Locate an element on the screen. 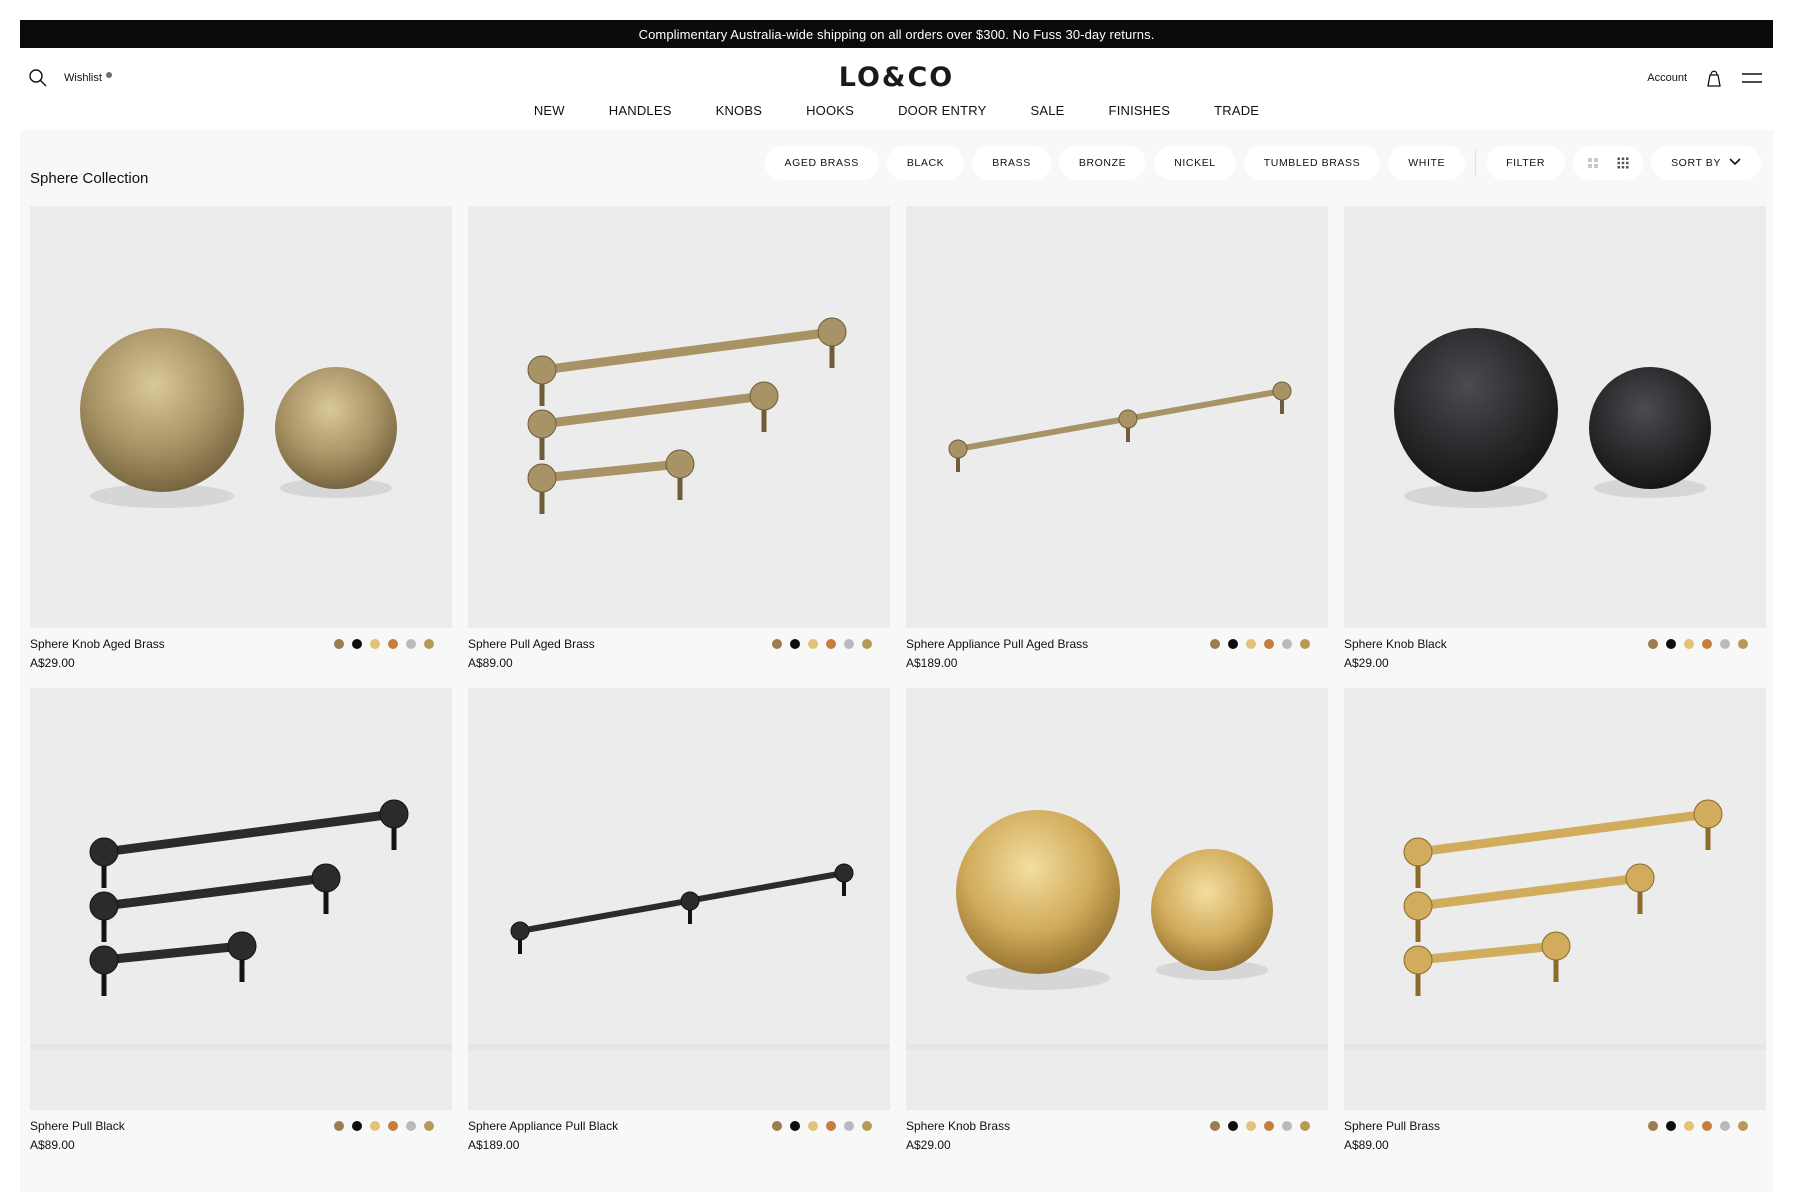 This screenshot has width=1793, height=1192. product-name: Sphere Pull Brass is located at coordinates (1392, 1126).